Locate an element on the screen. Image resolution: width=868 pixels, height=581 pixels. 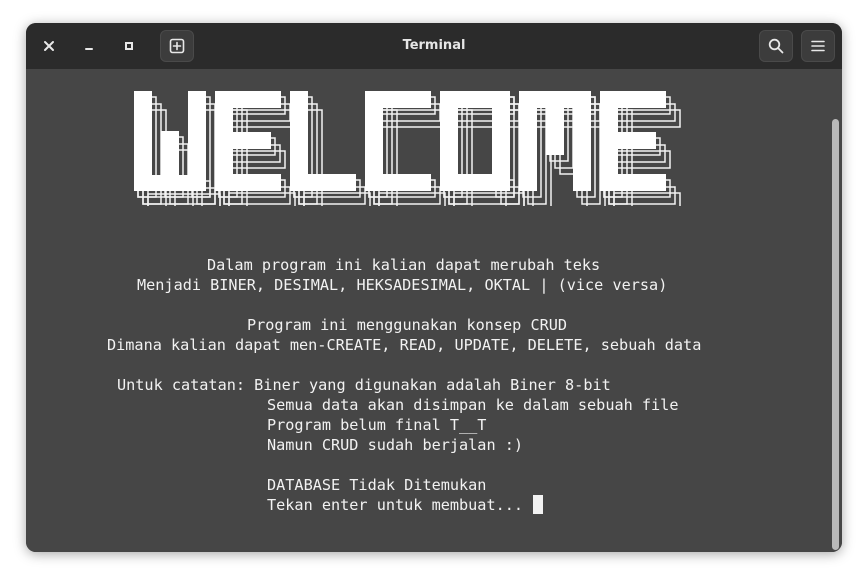
menu-icon is located at coordinates (818, 46).